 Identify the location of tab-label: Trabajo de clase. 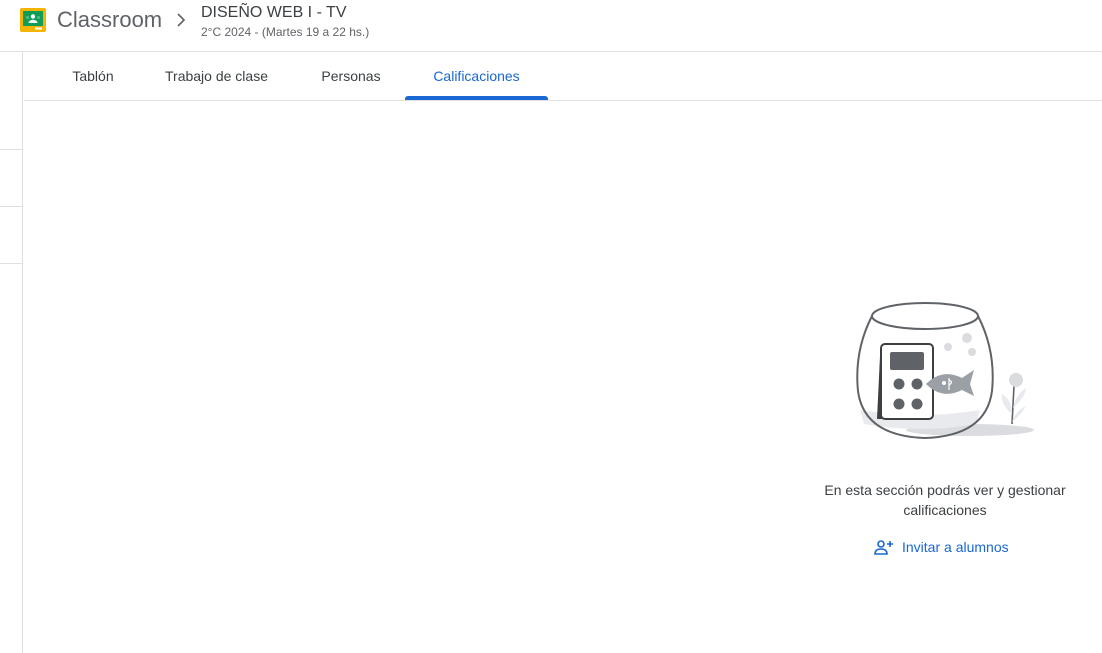
(216, 76).